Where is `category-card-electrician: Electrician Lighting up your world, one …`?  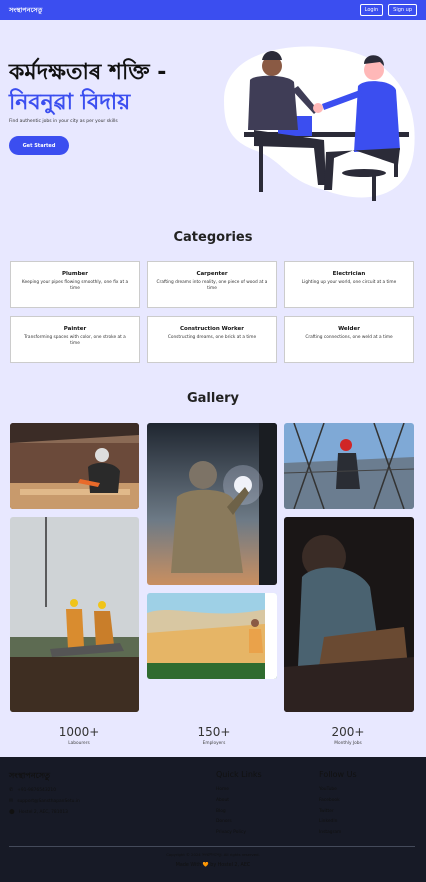
category-card-electrician: Electrician Lighting up your world, one … is located at coordinates (349, 284).